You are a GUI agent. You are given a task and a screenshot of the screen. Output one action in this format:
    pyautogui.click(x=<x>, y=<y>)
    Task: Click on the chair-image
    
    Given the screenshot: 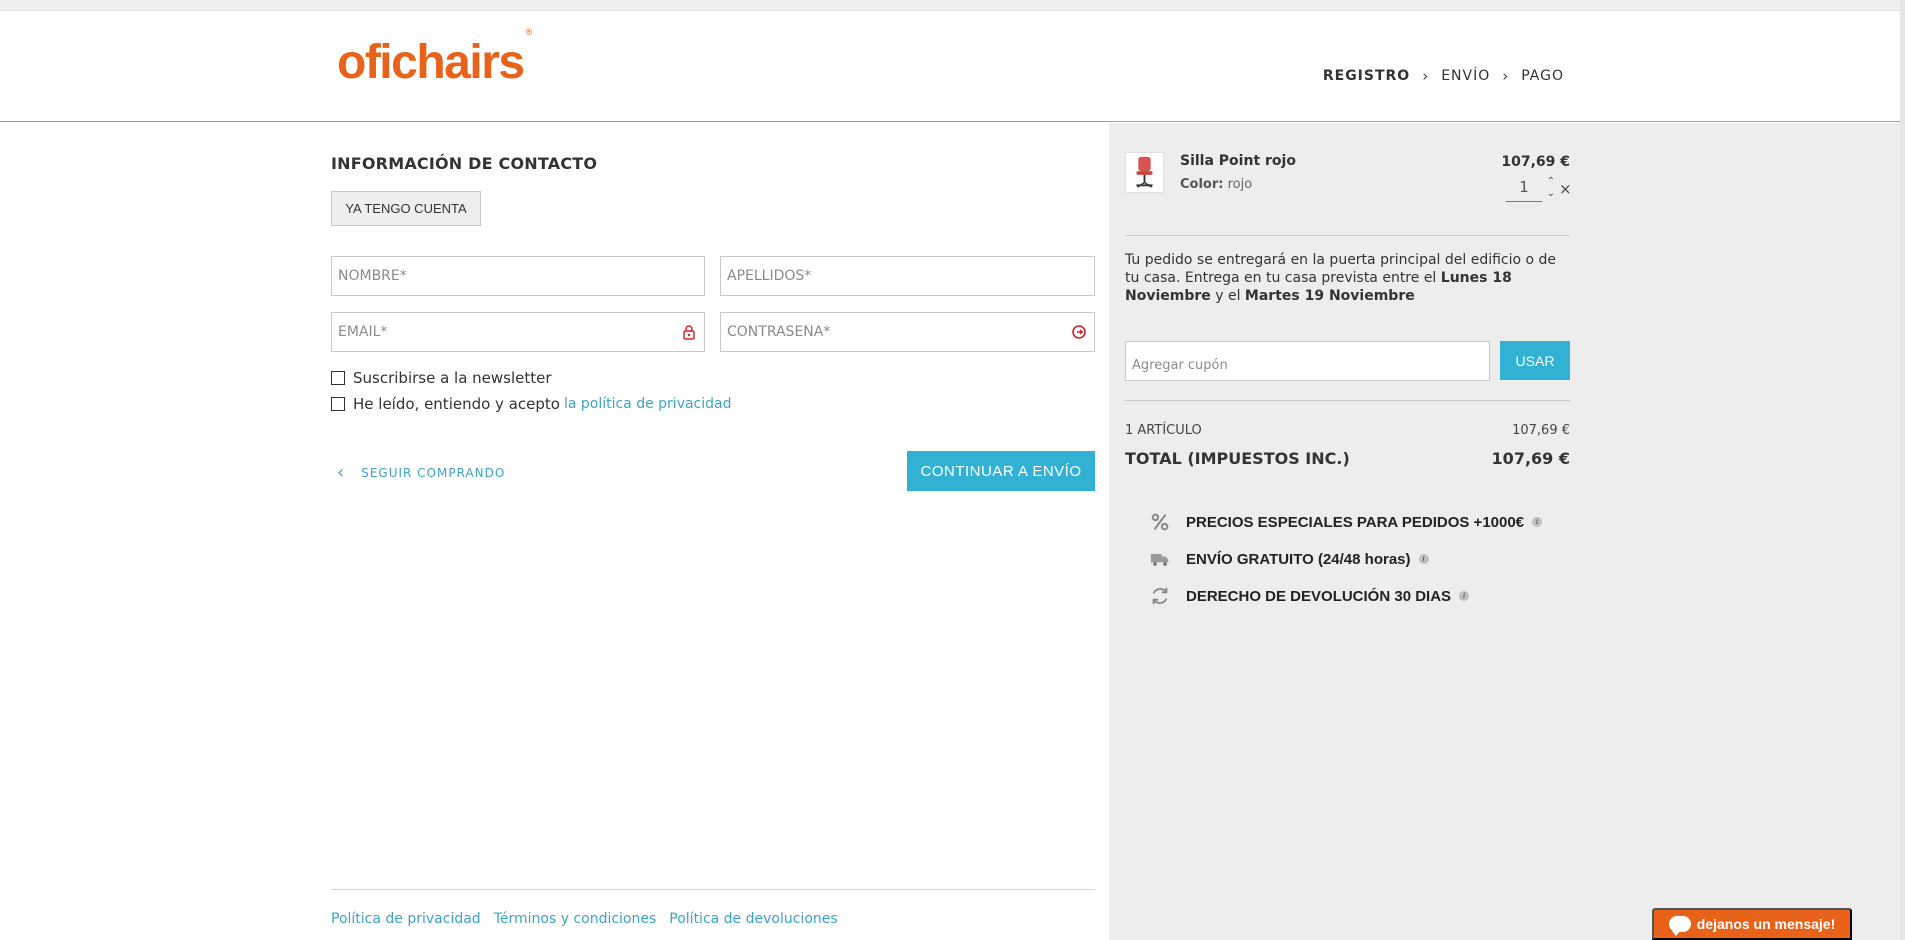 What is the action you would take?
    pyautogui.click(x=1144, y=172)
    